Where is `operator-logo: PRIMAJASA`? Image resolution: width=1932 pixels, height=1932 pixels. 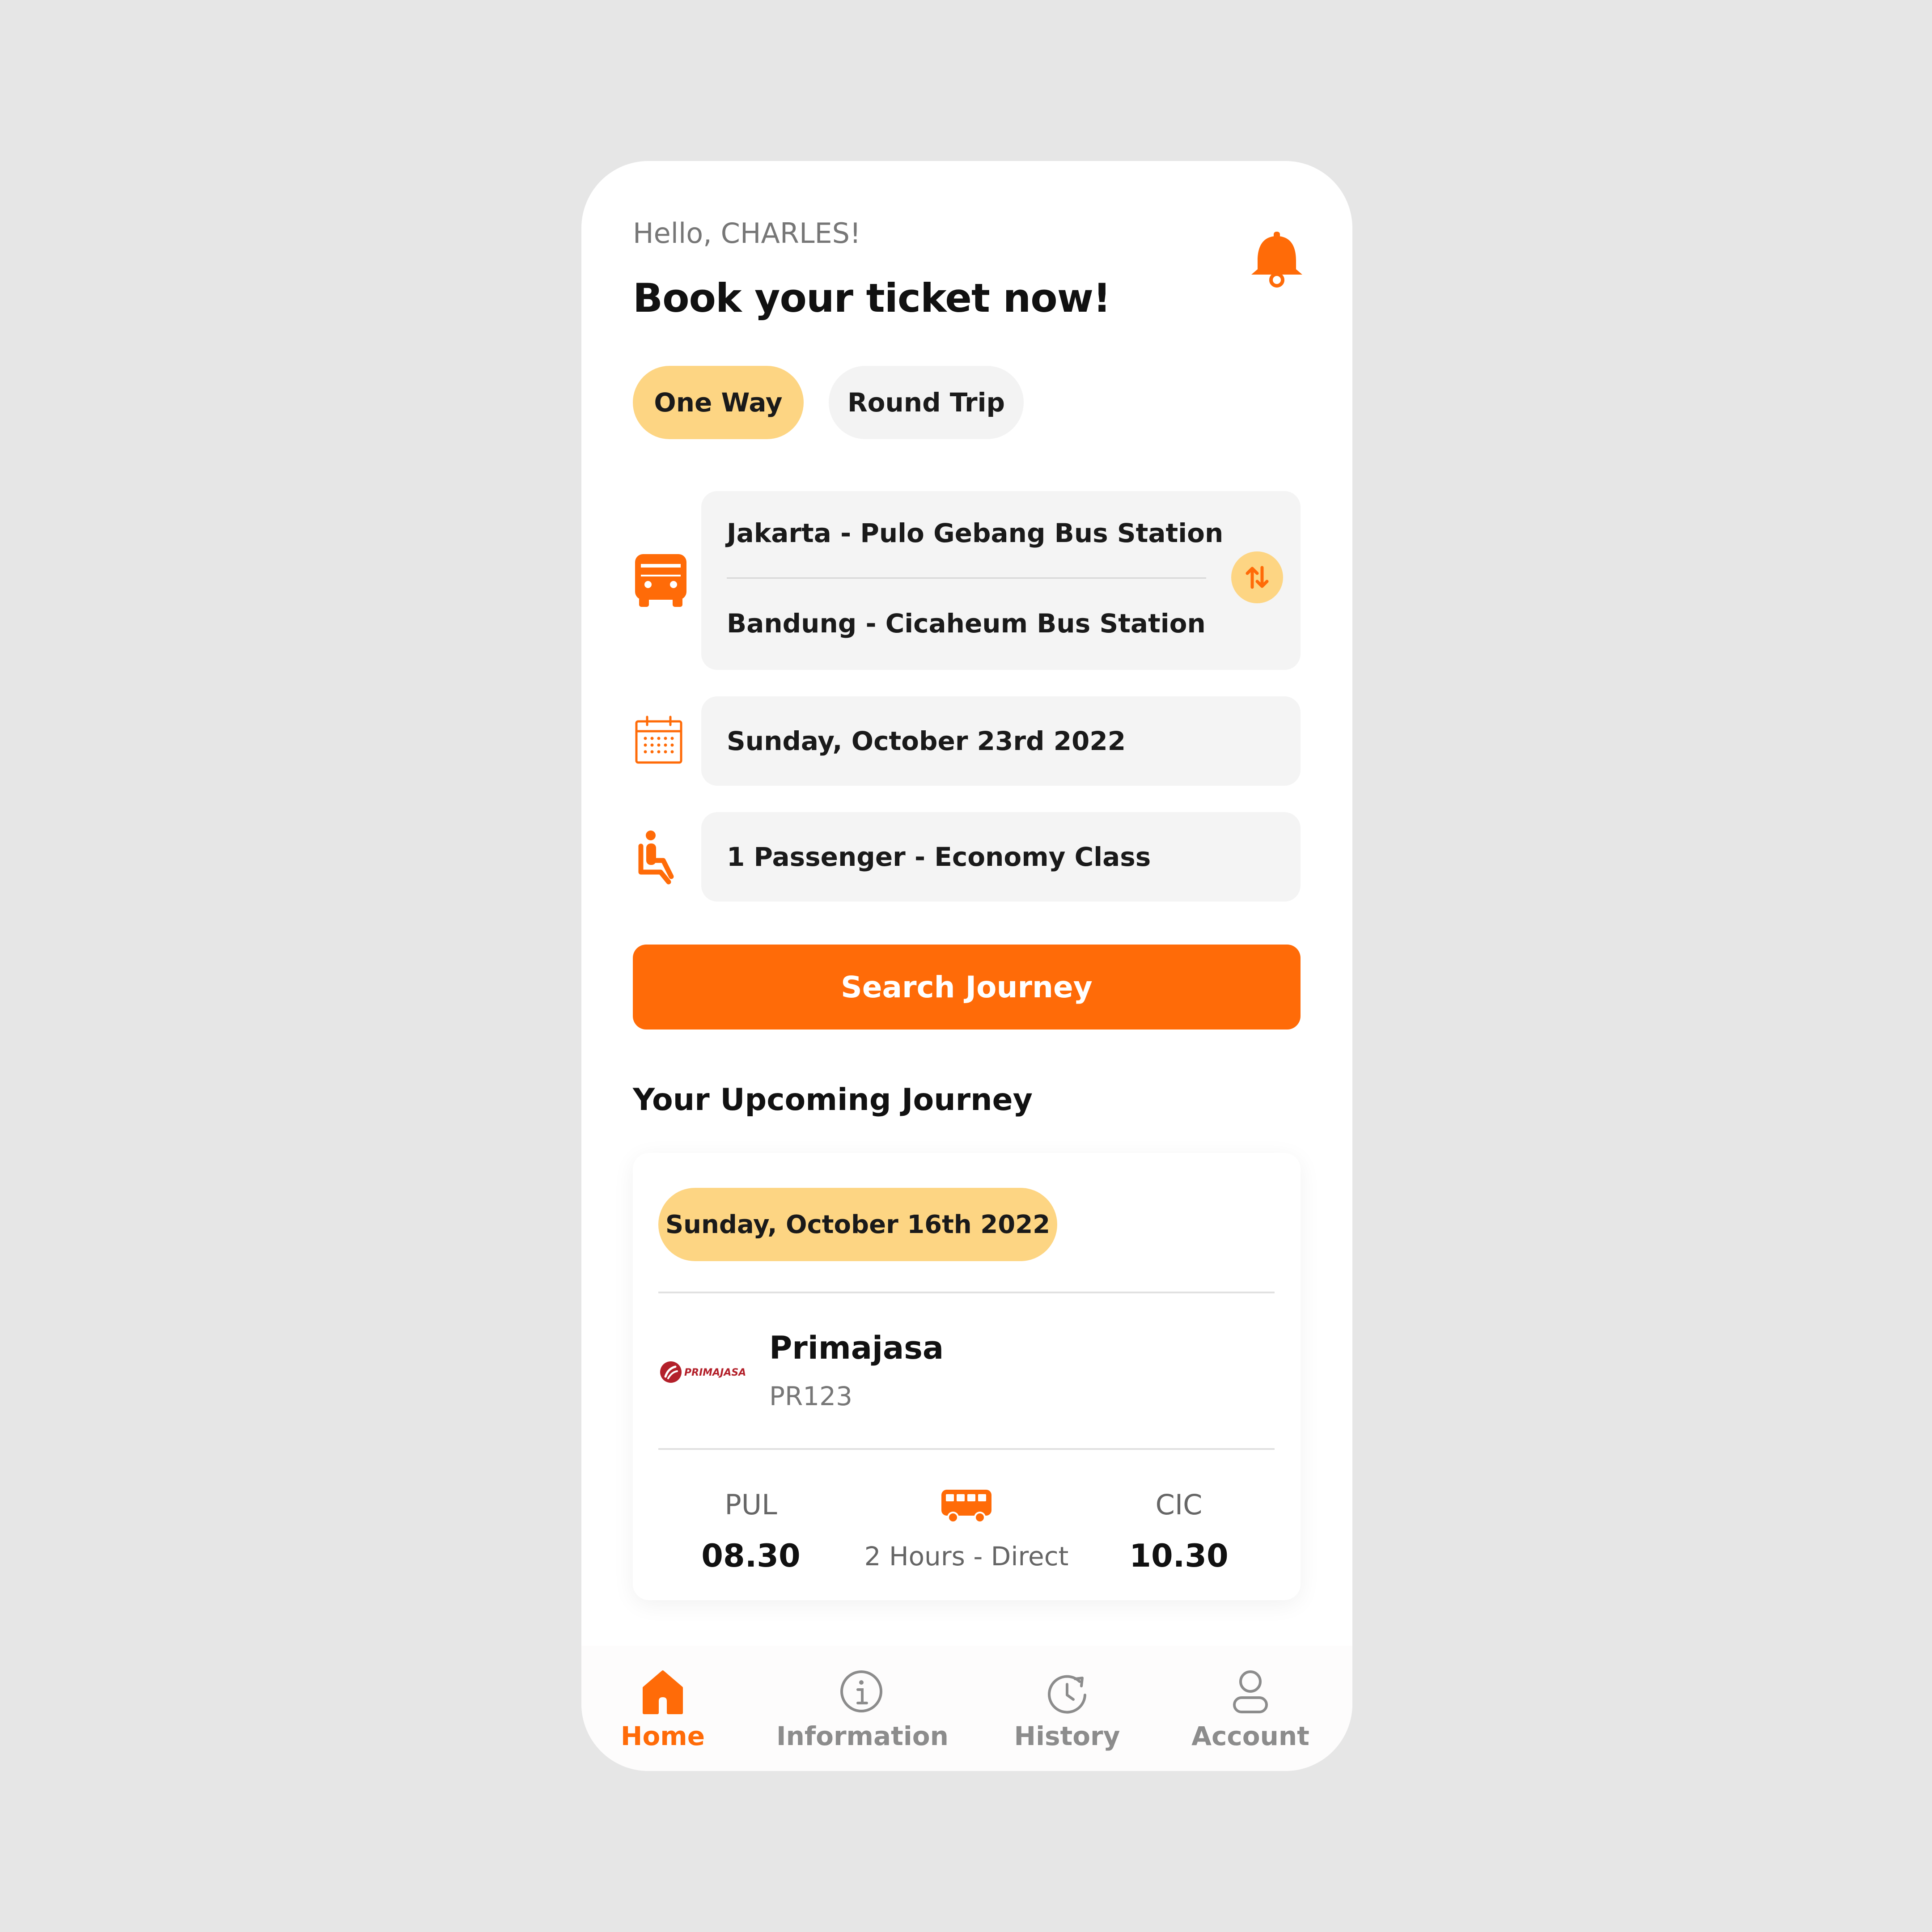
operator-logo: PRIMAJASA is located at coordinates (705, 1372).